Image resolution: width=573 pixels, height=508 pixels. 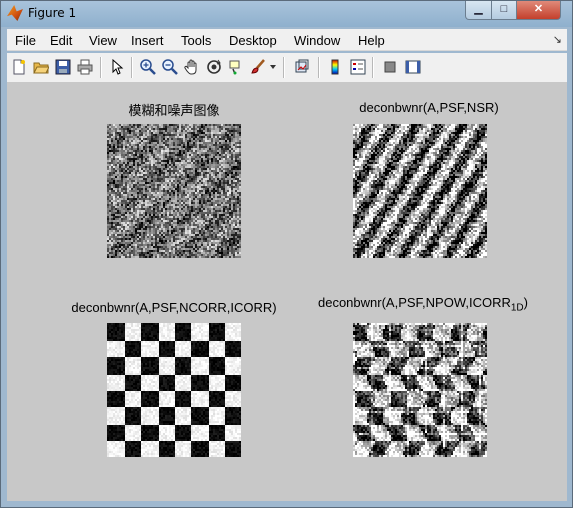 I want to click on colorbar-icon, so click(x=335, y=67).